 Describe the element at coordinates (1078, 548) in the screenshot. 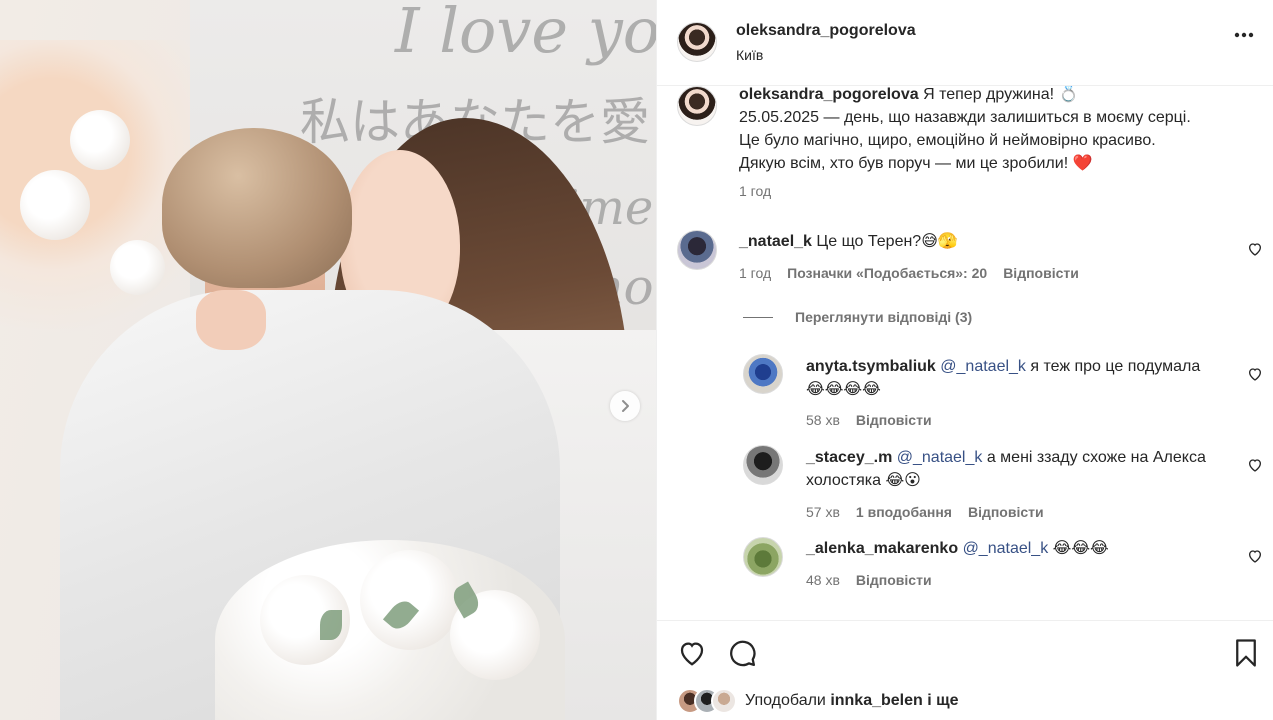

I see `reply-body: 😂😂😂` at that location.